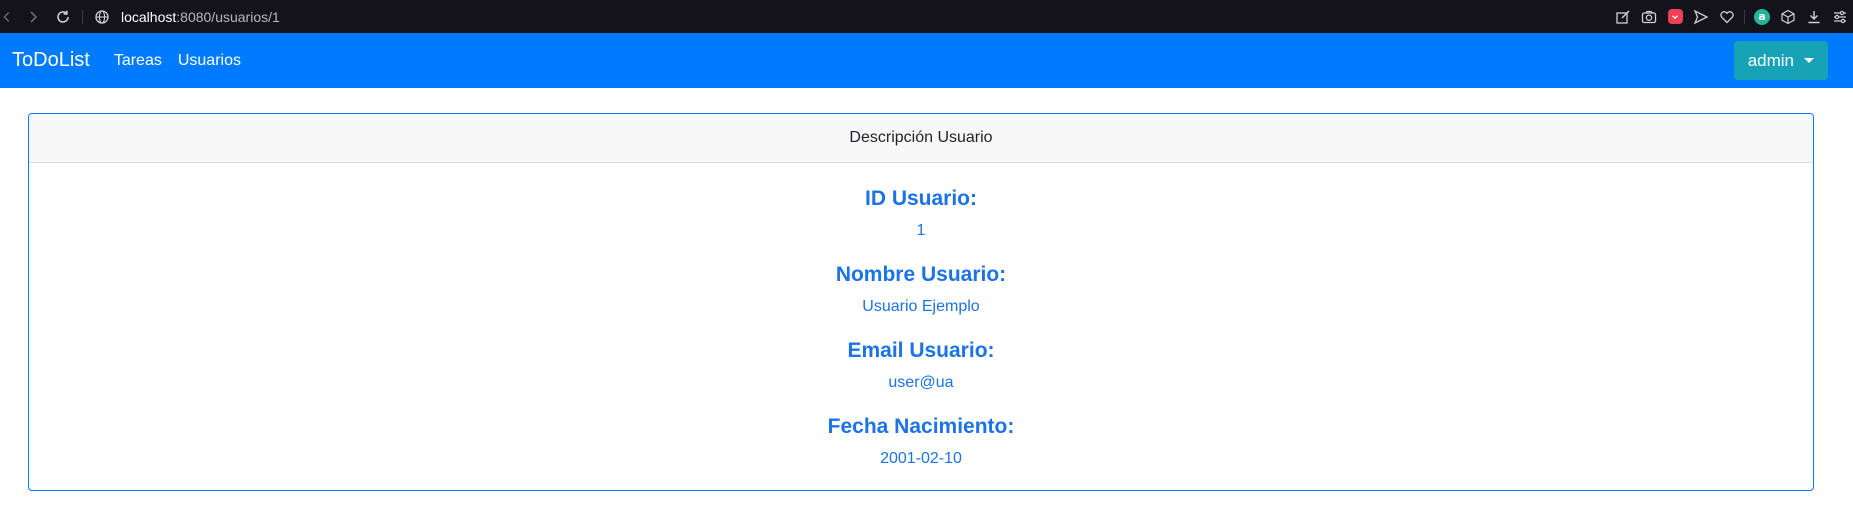  What do you see at coordinates (149, 16) in the screenshot?
I see `url-host: localhost` at bounding box center [149, 16].